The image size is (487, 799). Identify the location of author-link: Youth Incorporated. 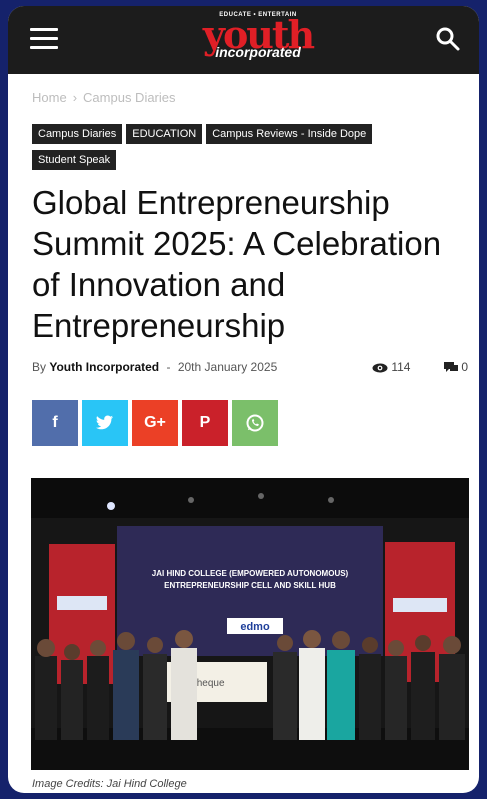
(104, 367).